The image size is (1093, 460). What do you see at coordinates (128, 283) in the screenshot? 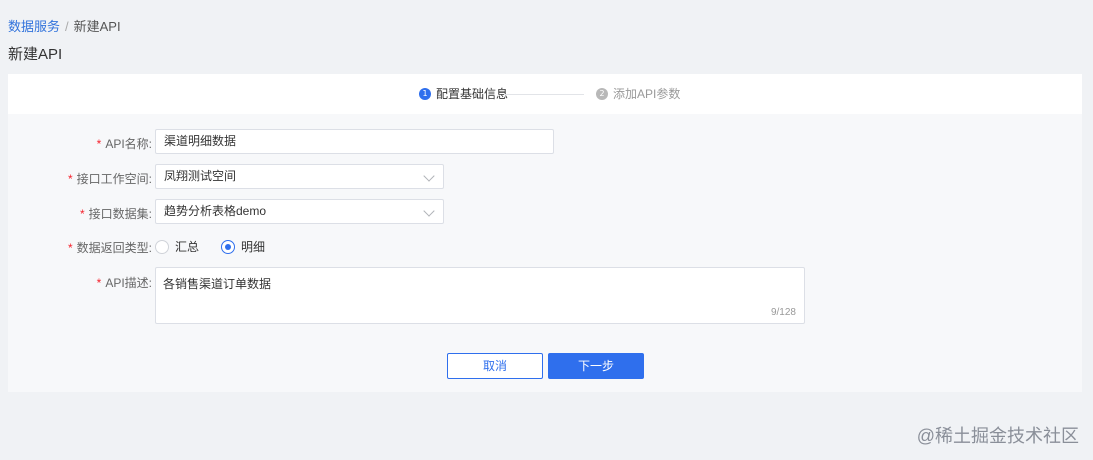
I see `description-label-text: API描述:` at bounding box center [128, 283].